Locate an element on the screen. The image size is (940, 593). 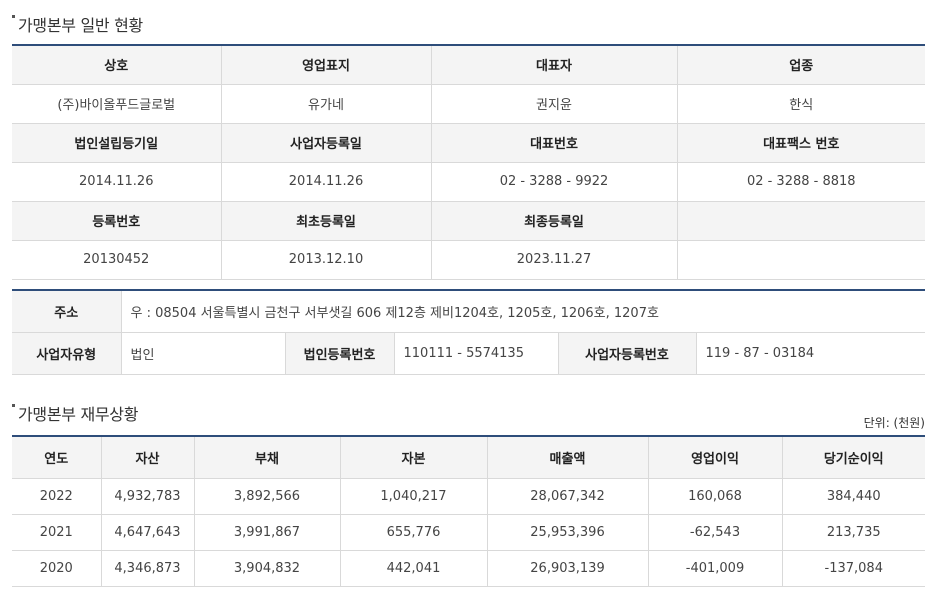
operating-income-cell: 160,068 is located at coordinates (715, 496).